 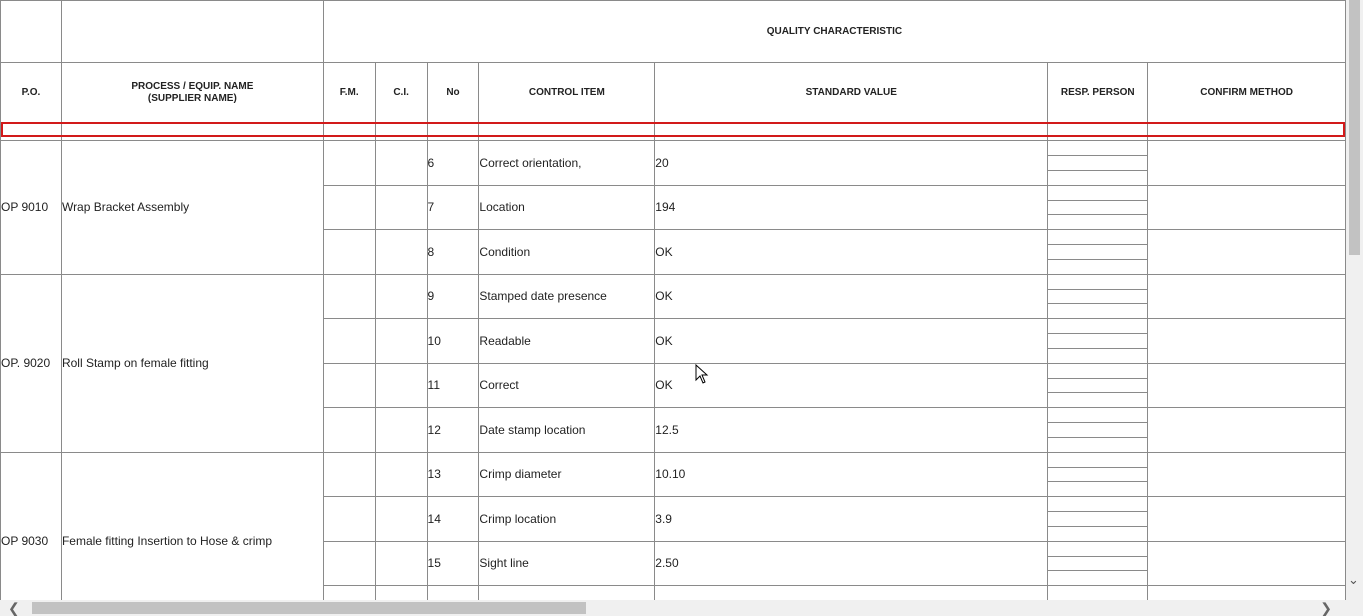 What do you see at coordinates (192, 363) in the screenshot?
I see `process-name-cell: Roll Stamp on female fitting` at bounding box center [192, 363].